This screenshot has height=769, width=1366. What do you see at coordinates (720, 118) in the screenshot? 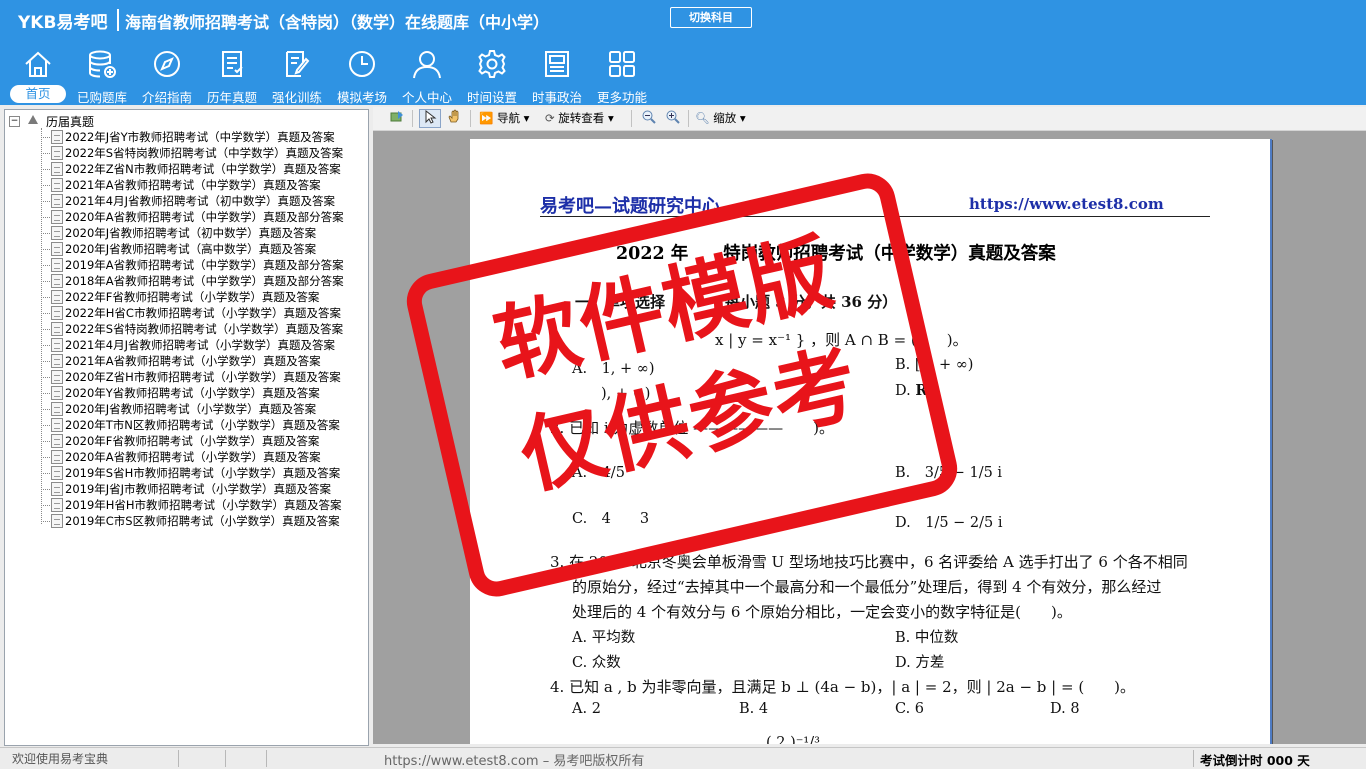
I see `zoom-menu: 🔍︎ 缩放 ▾` at bounding box center [720, 118].